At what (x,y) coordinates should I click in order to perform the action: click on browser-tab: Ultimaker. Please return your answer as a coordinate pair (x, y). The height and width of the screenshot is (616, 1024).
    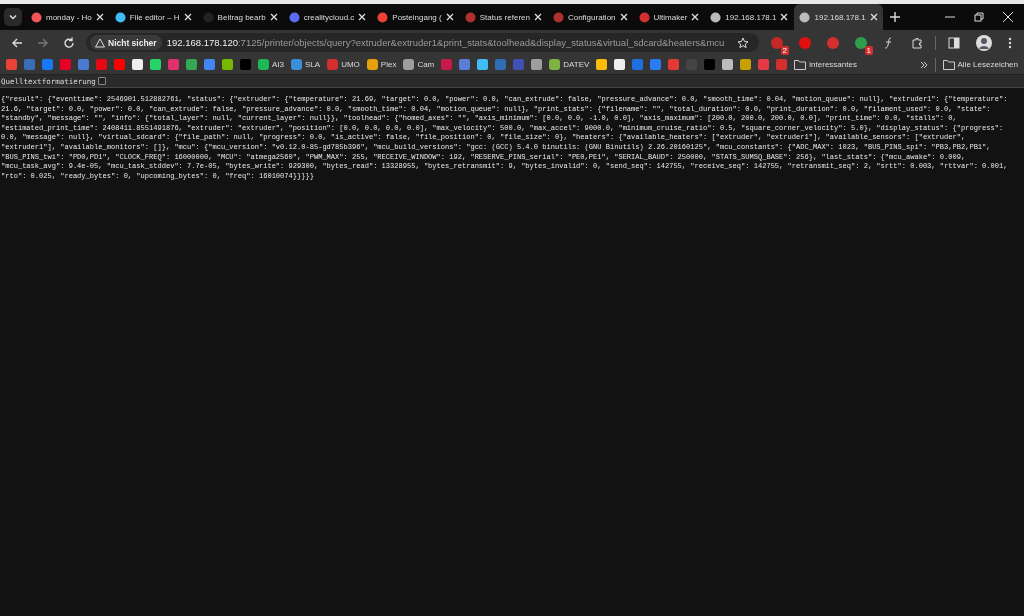
    Looking at the image, I should click on (669, 17).